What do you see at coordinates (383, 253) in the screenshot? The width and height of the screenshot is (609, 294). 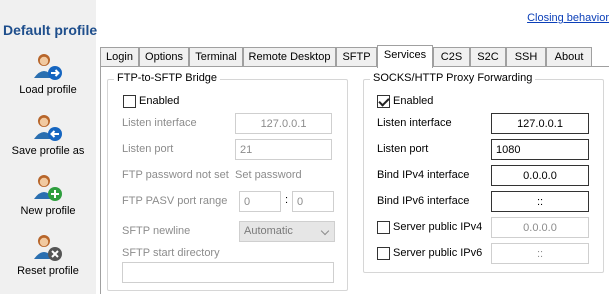 I see `server-ipv6-checkbox` at bounding box center [383, 253].